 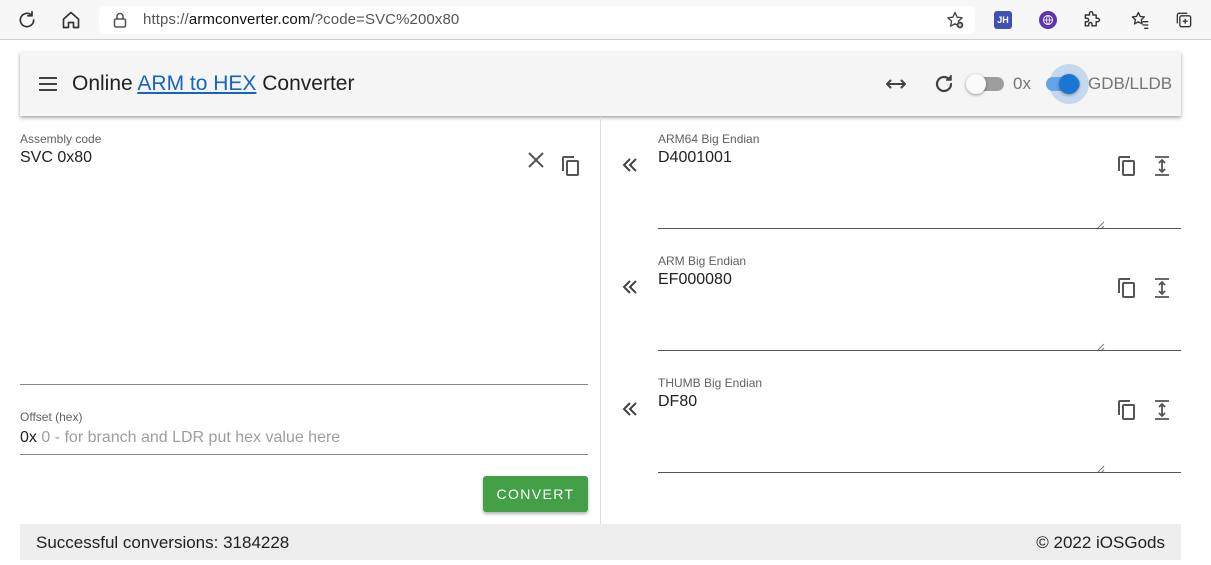 I want to click on swap-direction-icon, so click(x=896, y=84).